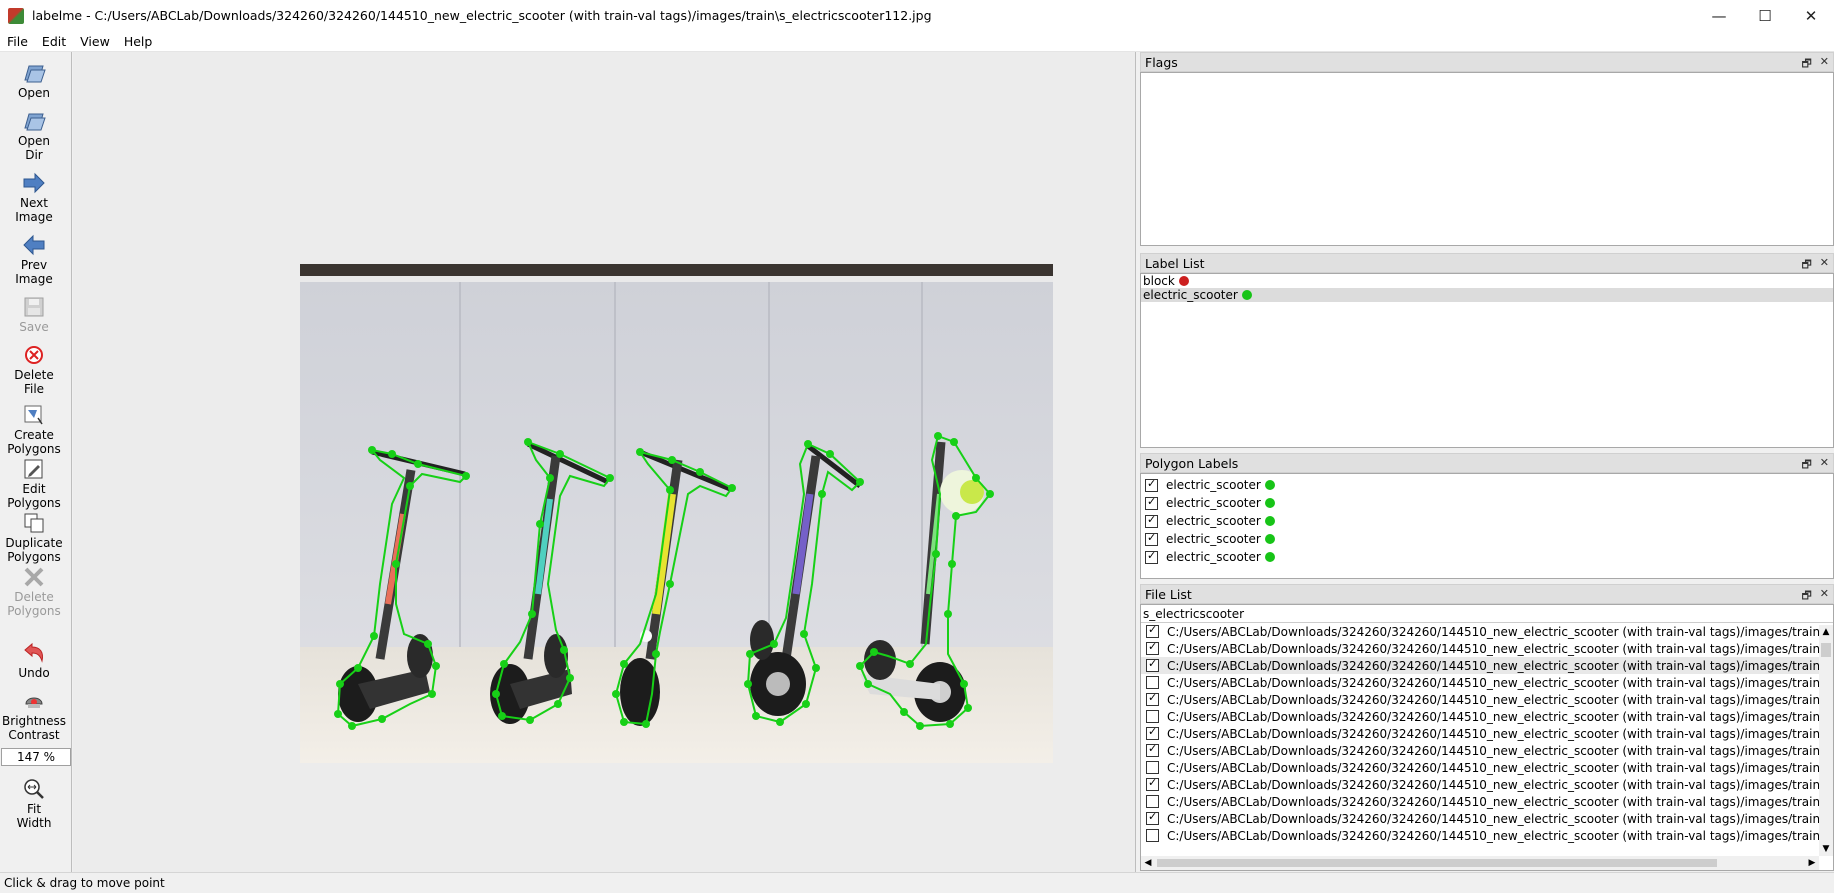 This screenshot has width=1834, height=893. Describe the element at coordinates (34, 489) in the screenshot. I see `edit-polygons-label-1: Edit` at that location.